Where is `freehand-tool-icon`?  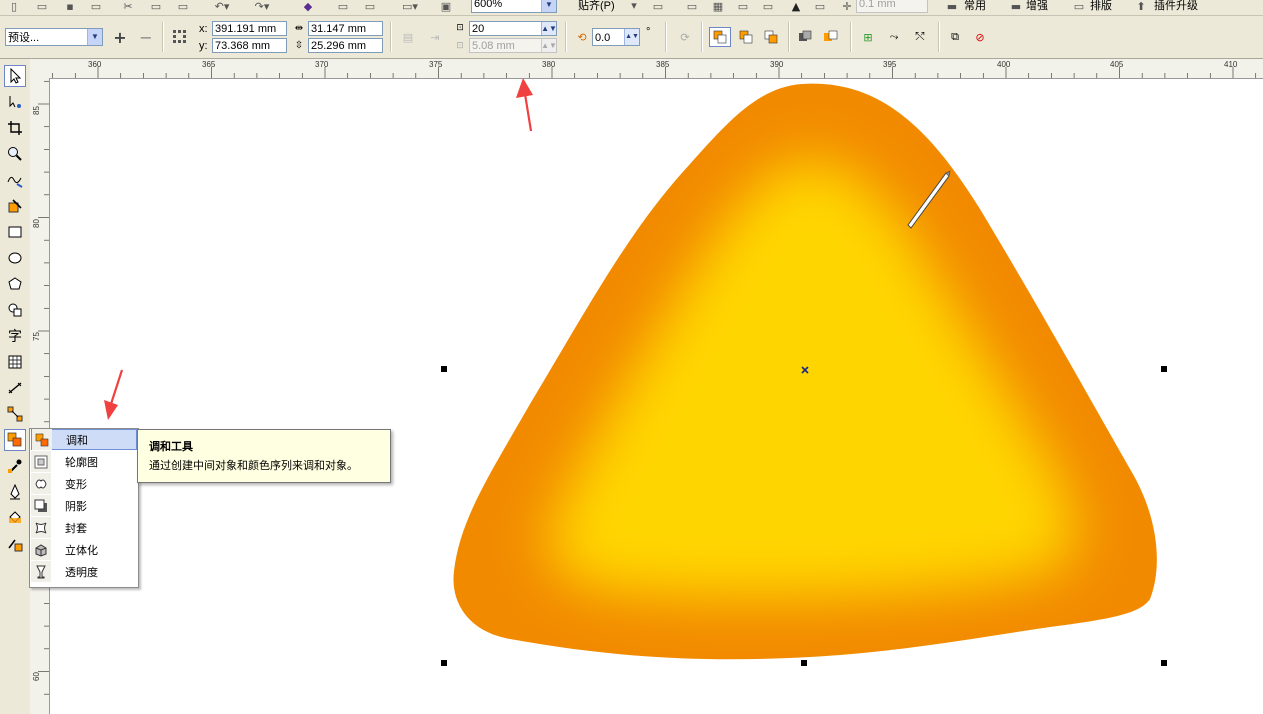
freehand-tool-icon is located at coordinates (15, 180).